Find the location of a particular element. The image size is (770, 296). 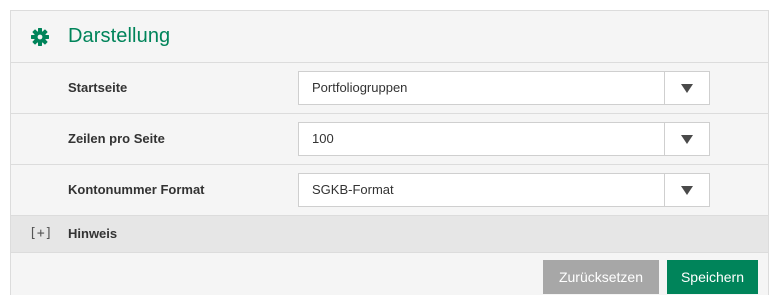

hint-toggle: [+] Hinweis is located at coordinates (389, 234).